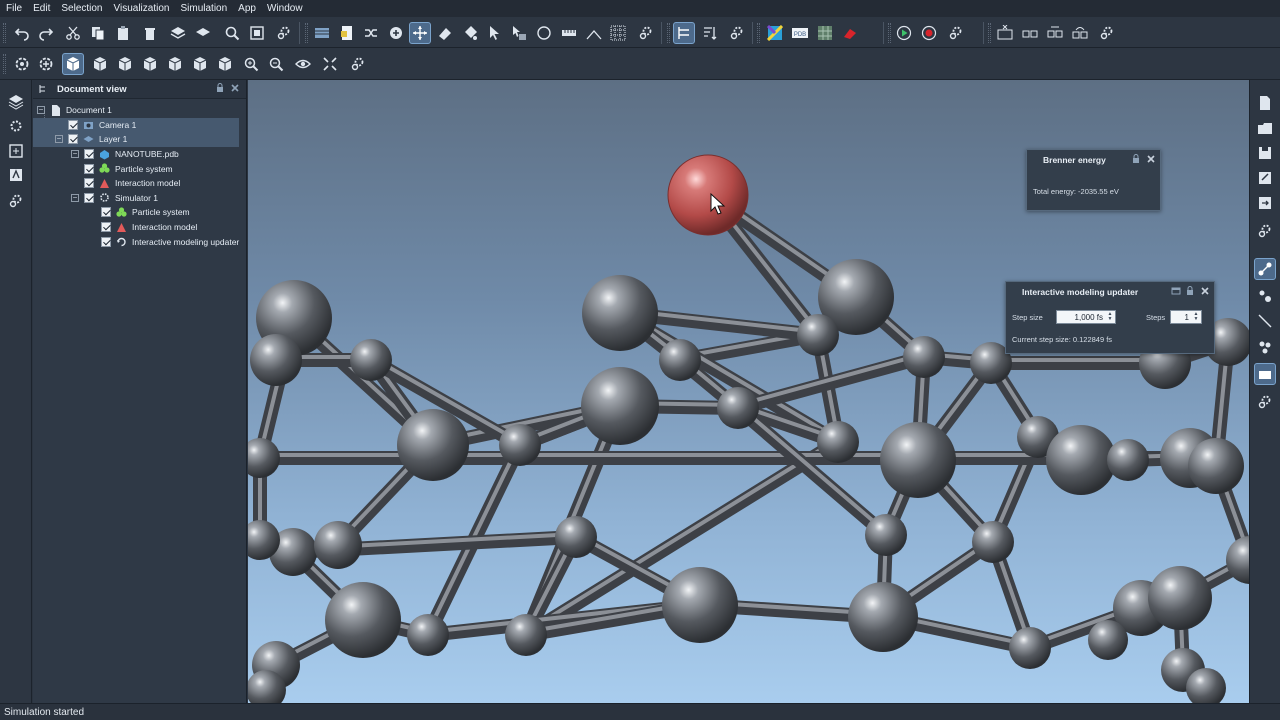 The height and width of the screenshot is (720, 1280). What do you see at coordinates (16, 201) in the screenshot?
I see `dock-settings-button` at bounding box center [16, 201].